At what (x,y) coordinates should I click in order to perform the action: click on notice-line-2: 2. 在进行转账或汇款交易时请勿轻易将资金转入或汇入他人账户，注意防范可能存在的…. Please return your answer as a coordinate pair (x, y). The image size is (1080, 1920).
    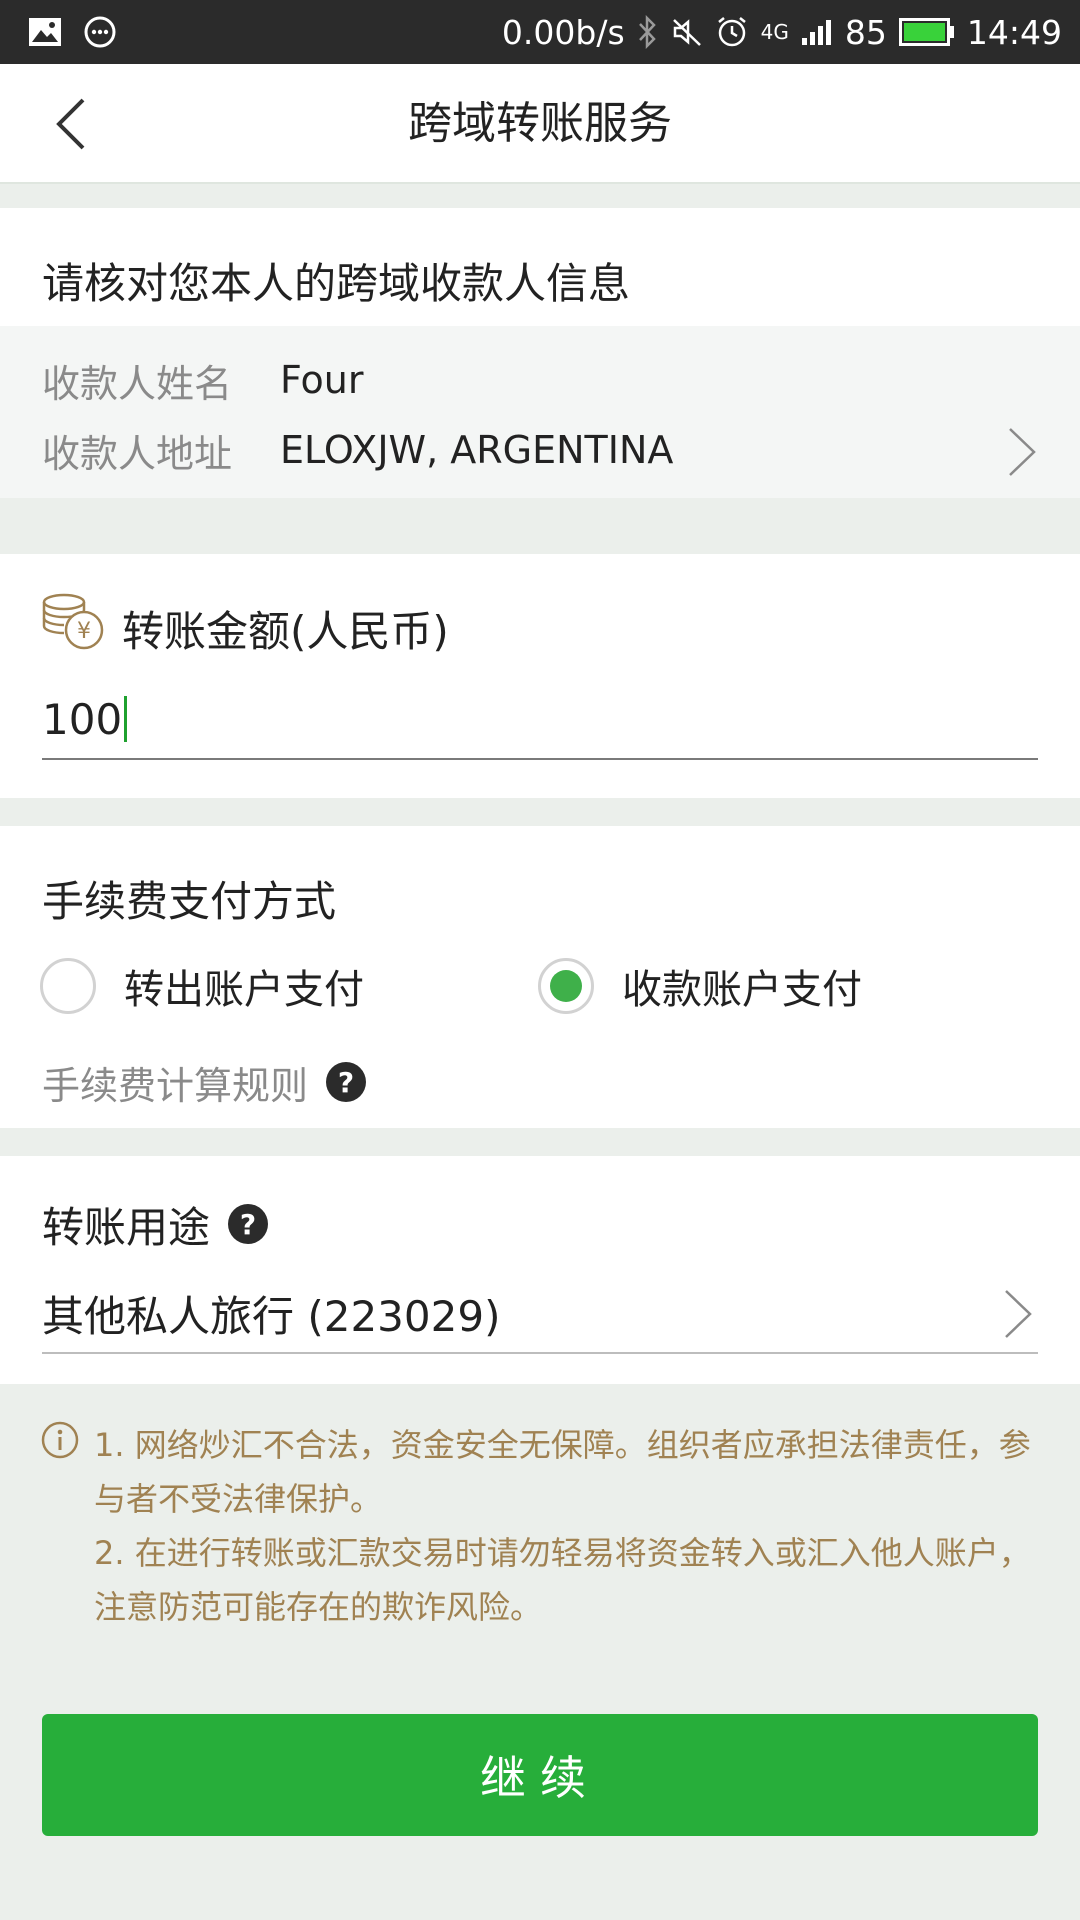
    Looking at the image, I should click on (562, 1580).